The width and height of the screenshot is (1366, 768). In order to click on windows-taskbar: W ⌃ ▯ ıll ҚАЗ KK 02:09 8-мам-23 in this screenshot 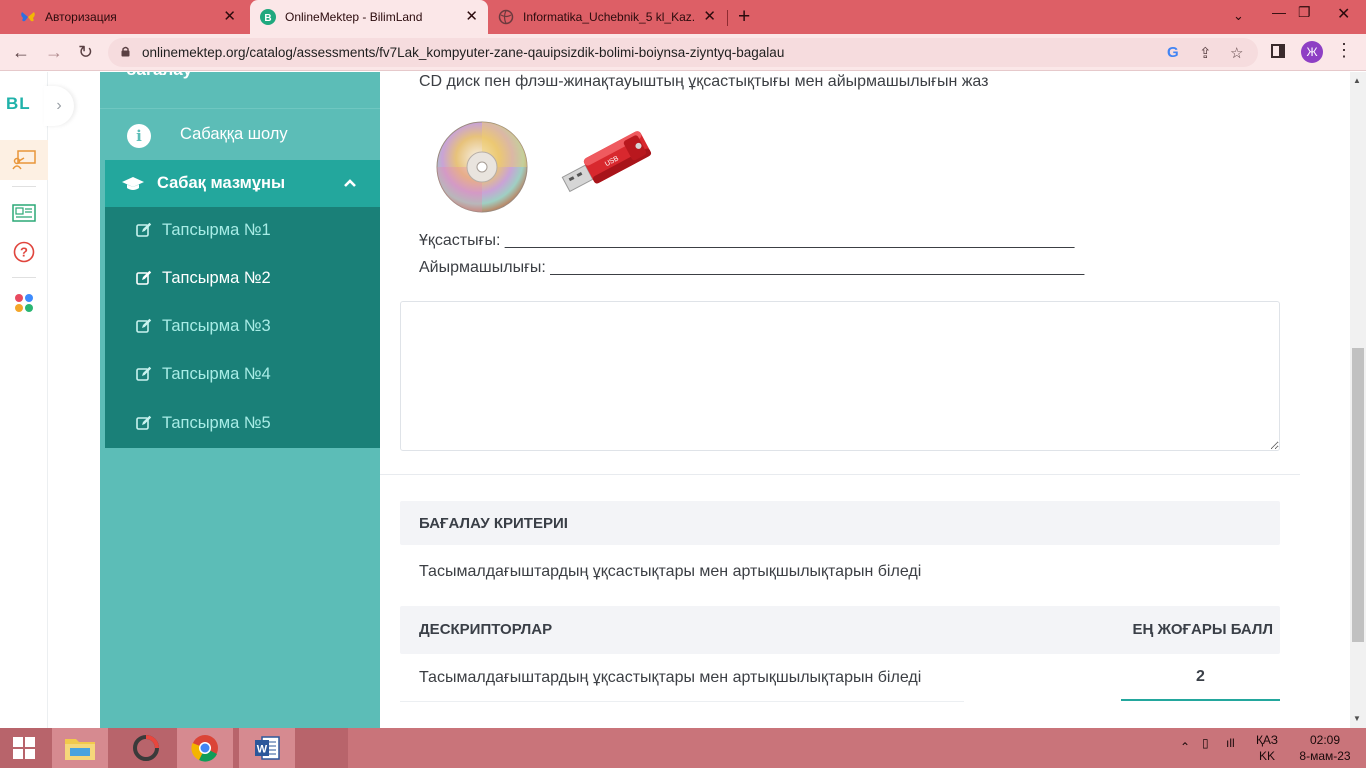, I will do `click(683, 748)`.